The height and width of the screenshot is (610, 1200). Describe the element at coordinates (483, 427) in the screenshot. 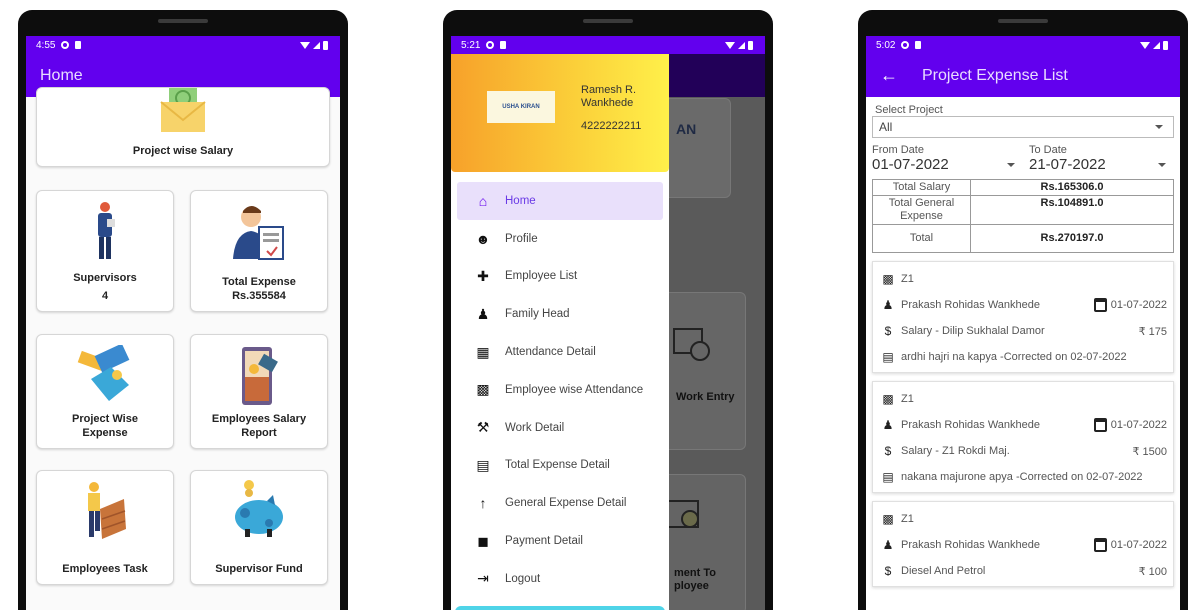

I see `tools-icon: ⚒` at that location.